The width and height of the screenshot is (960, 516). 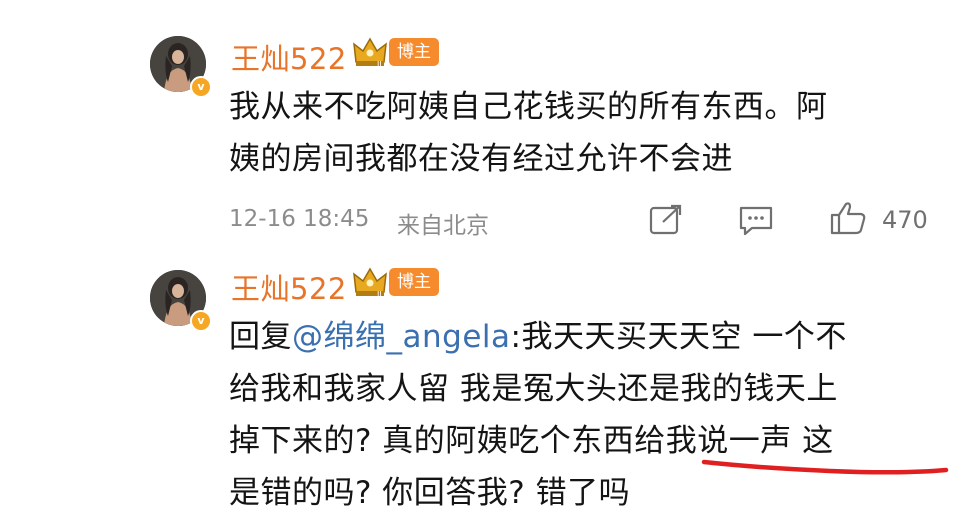 What do you see at coordinates (756, 222) in the screenshot?
I see `comment-icon` at bounding box center [756, 222].